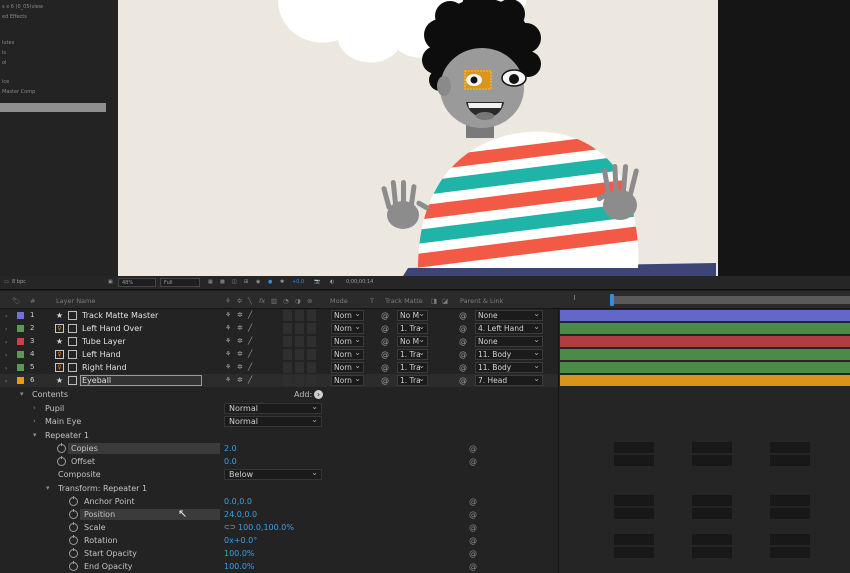 This screenshot has height=573, width=850. I want to click on quality-header-icon: ╲, so click(250, 301).